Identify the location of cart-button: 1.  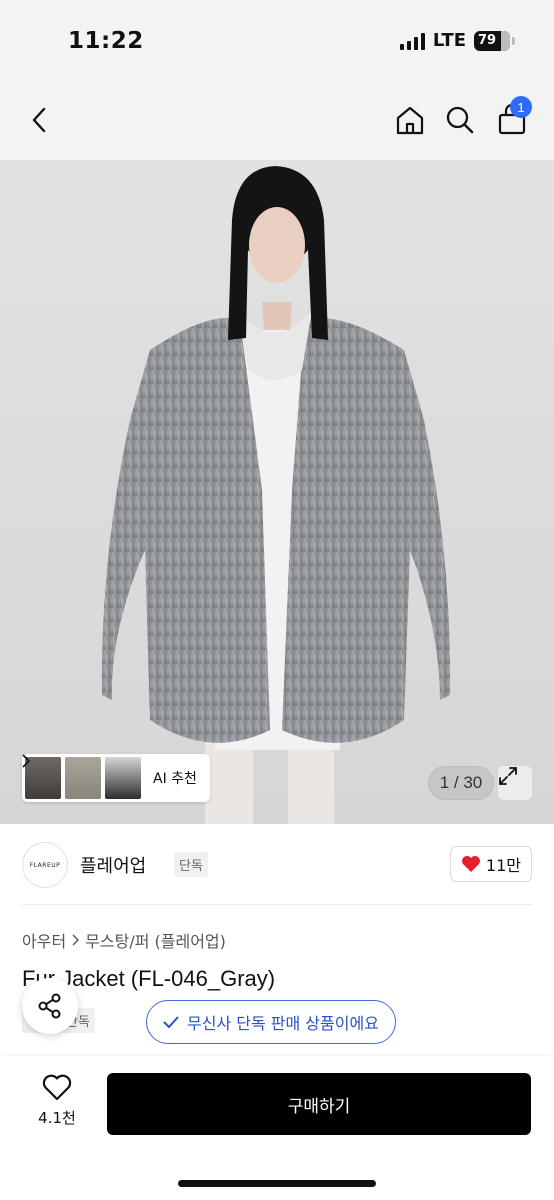
(512, 118).